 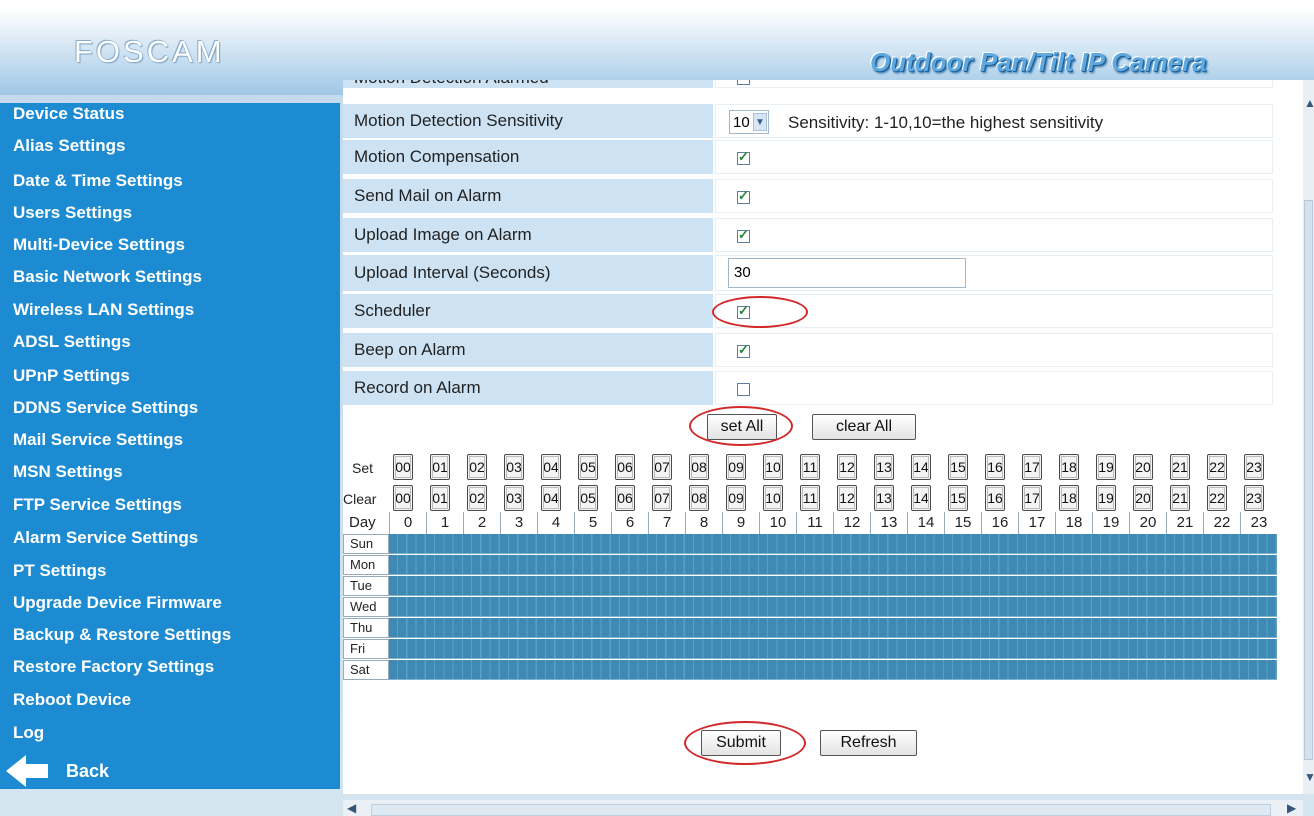 I want to click on set-hour-button: 08, so click(x=699, y=467).